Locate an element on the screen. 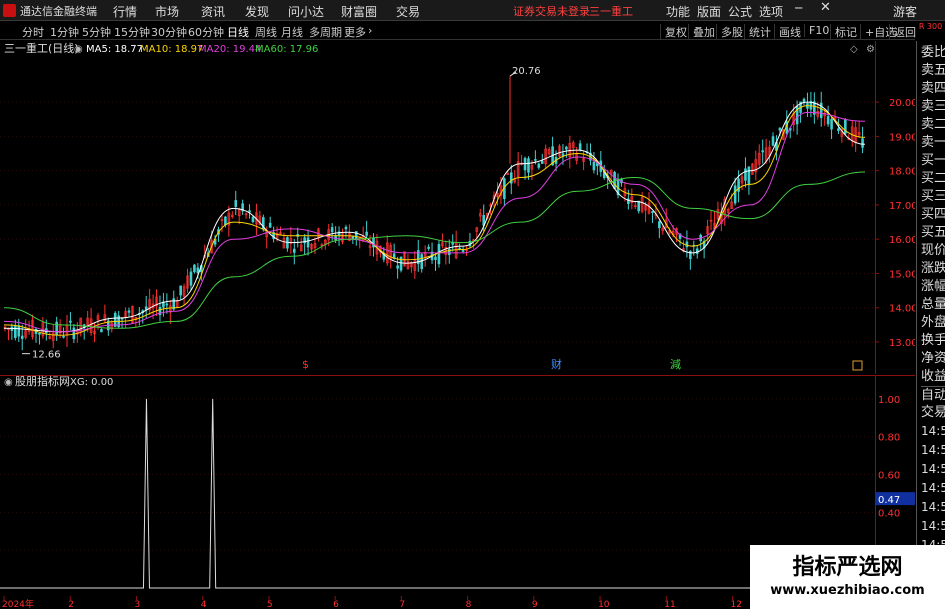 Image resolution: width=945 pixels, height=609 pixels. rp-buy4: 买四 is located at coordinates (933, 215).